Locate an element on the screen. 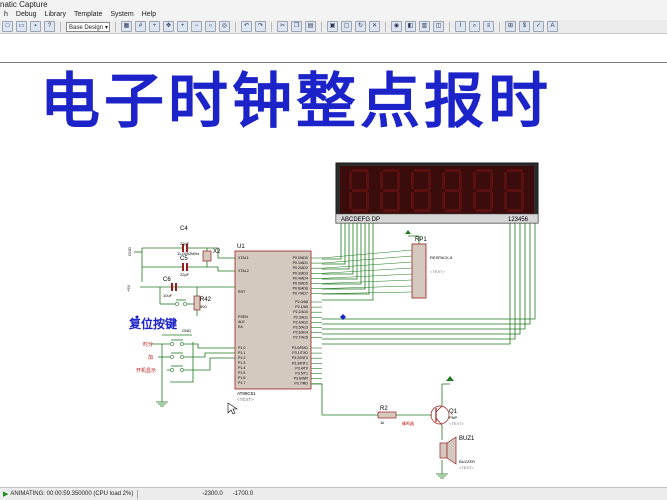  c6-ref: C6 is located at coordinates (167, 280).